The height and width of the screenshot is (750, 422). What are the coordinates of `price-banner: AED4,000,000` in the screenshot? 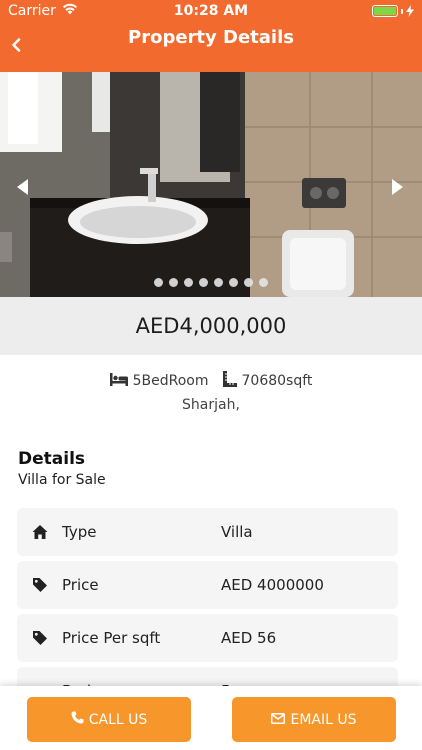 It's located at (211, 326).